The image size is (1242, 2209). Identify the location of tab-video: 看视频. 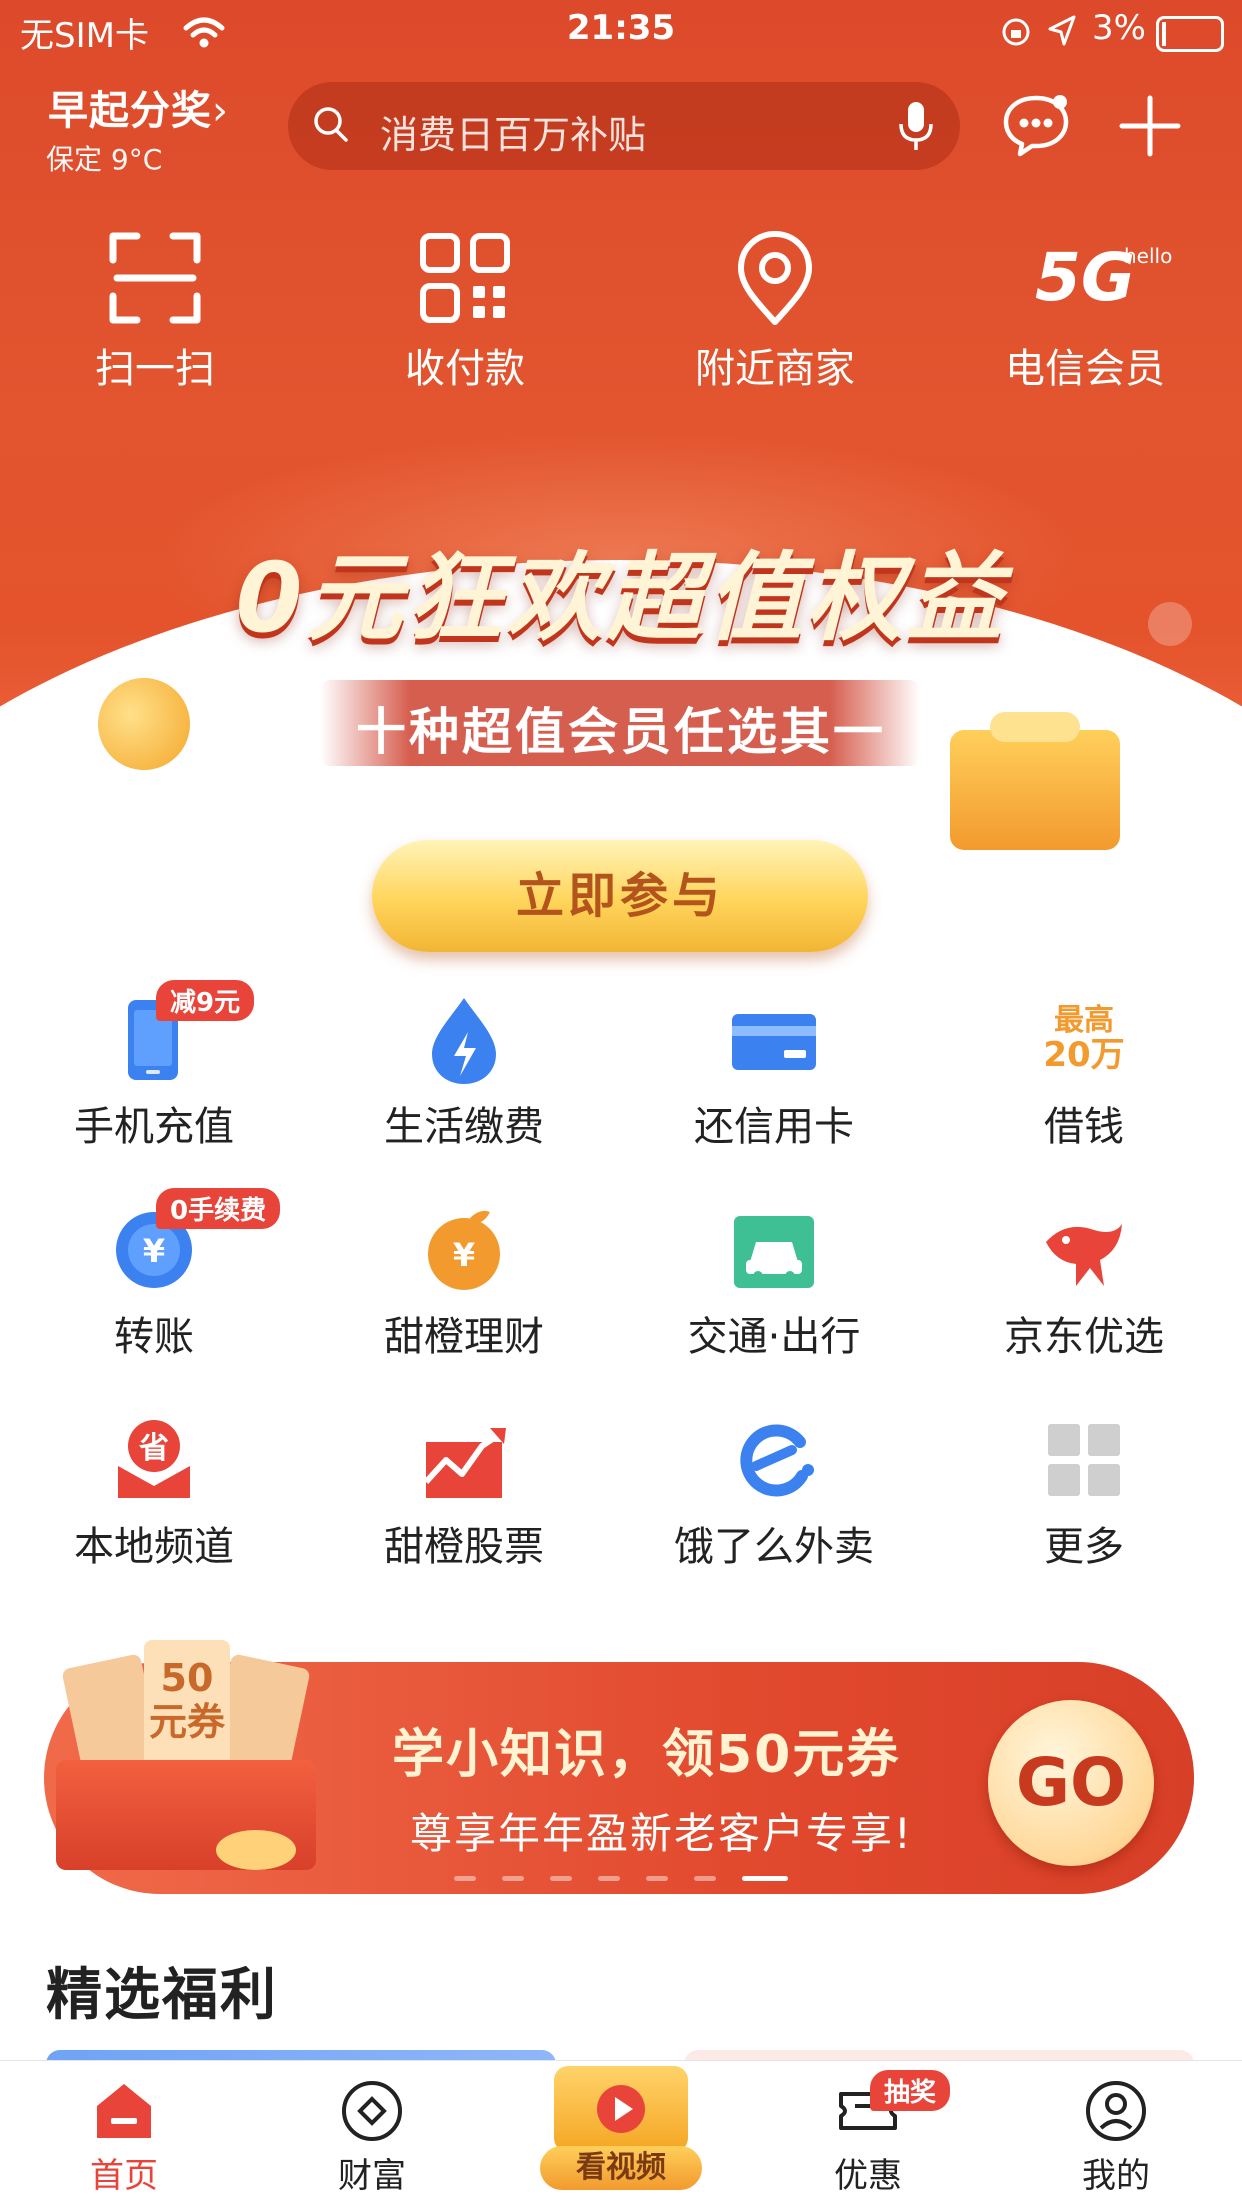
(621, 2124).